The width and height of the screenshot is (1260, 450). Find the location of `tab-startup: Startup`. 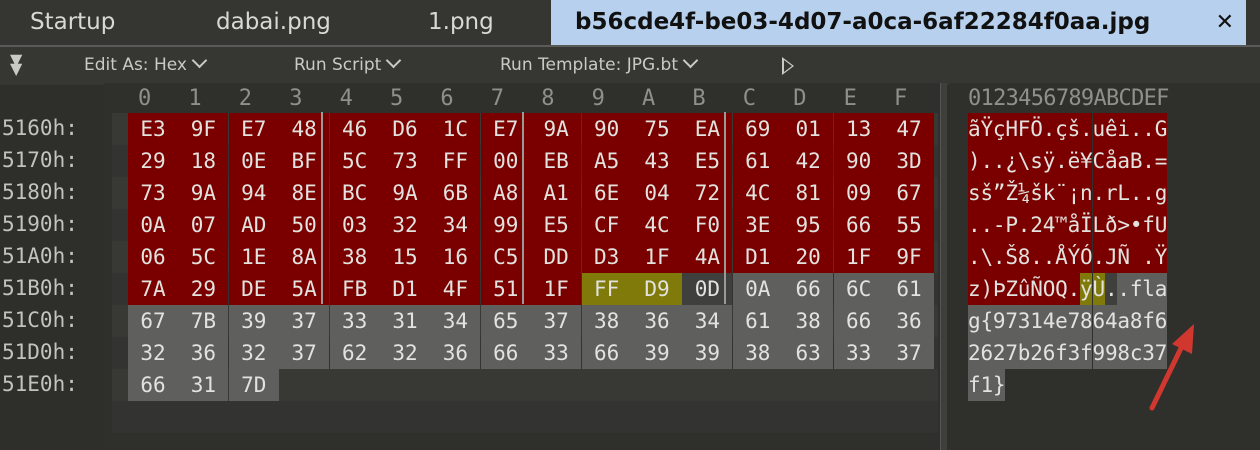

tab-startup: Startup is located at coordinates (72, 22).